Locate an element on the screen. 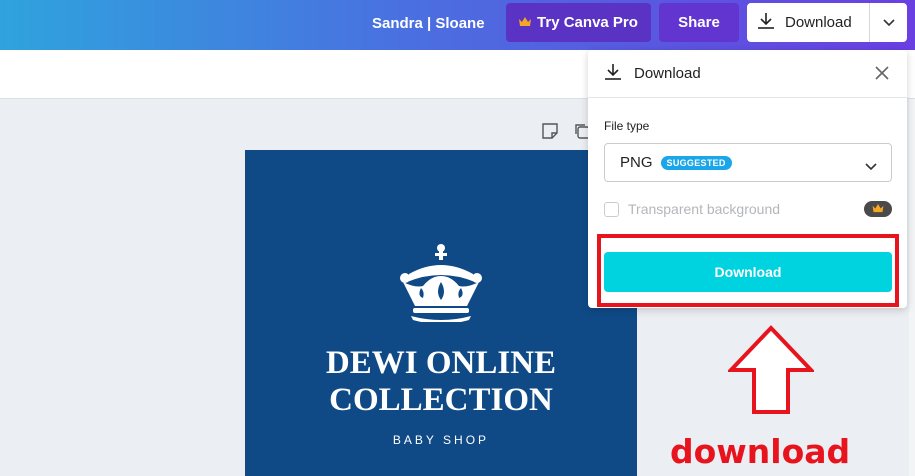 The image size is (915, 476). sticky-note-icon is located at coordinates (550, 133).